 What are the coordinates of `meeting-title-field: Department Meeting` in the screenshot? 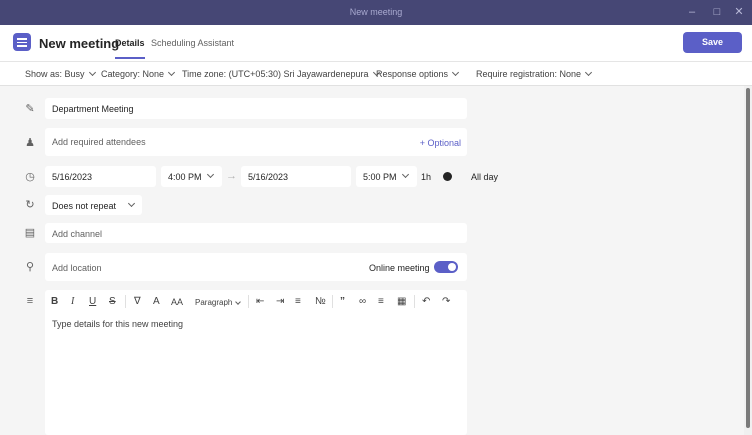 It's located at (256, 108).